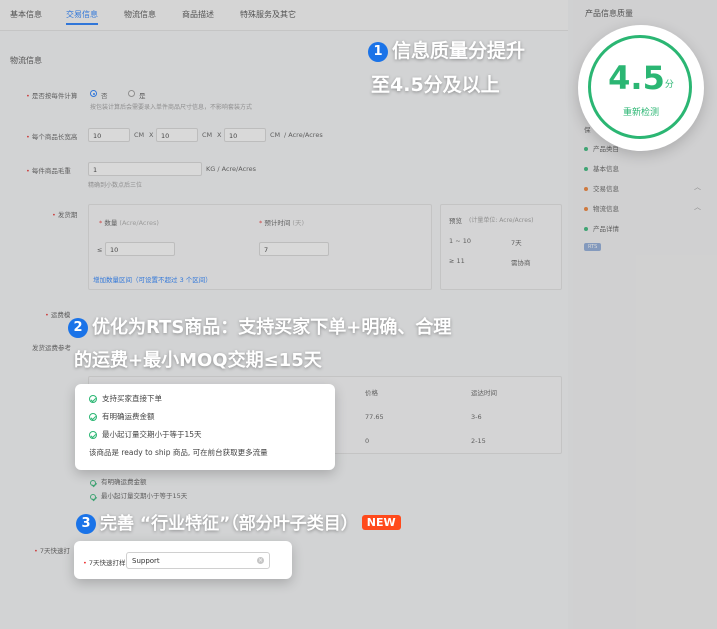  What do you see at coordinates (198, 560) in the screenshot?
I see `industry-input: Support ×` at bounding box center [198, 560].